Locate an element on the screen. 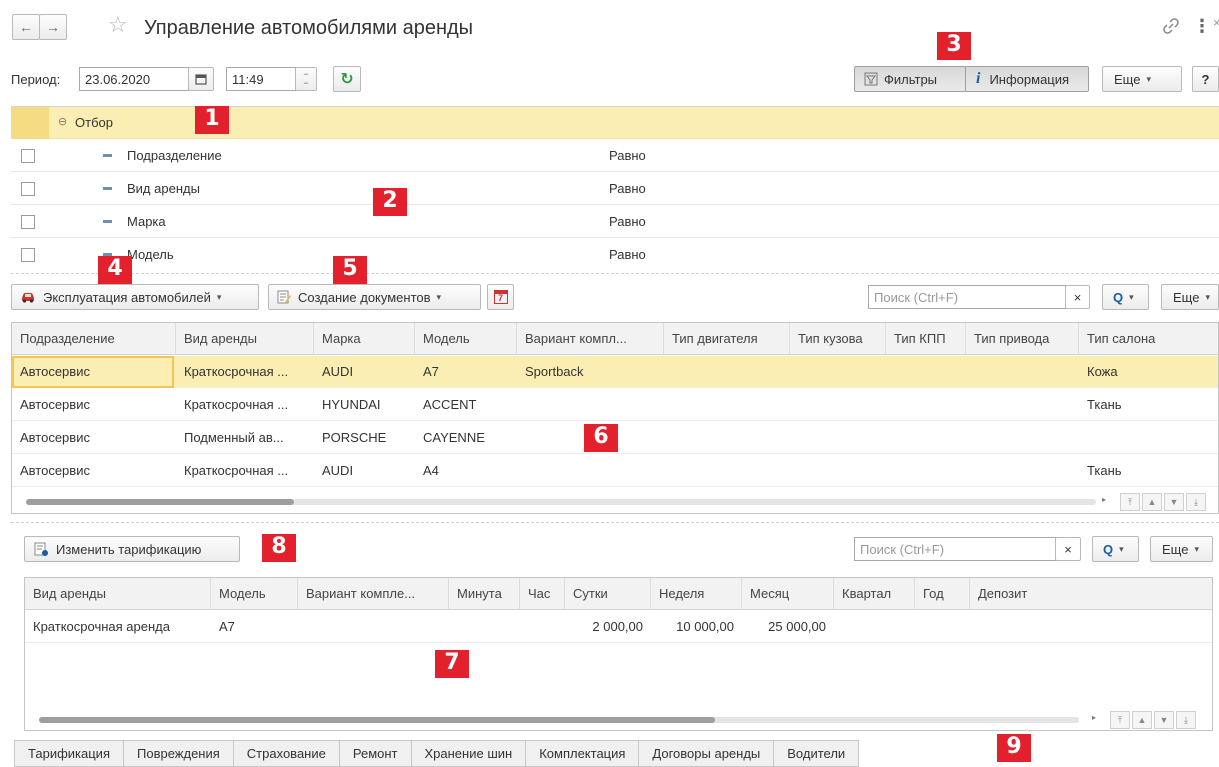 The width and height of the screenshot is (1219, 767). table-cell: Краткосрочная аренда is located at coordinates (118, 627).